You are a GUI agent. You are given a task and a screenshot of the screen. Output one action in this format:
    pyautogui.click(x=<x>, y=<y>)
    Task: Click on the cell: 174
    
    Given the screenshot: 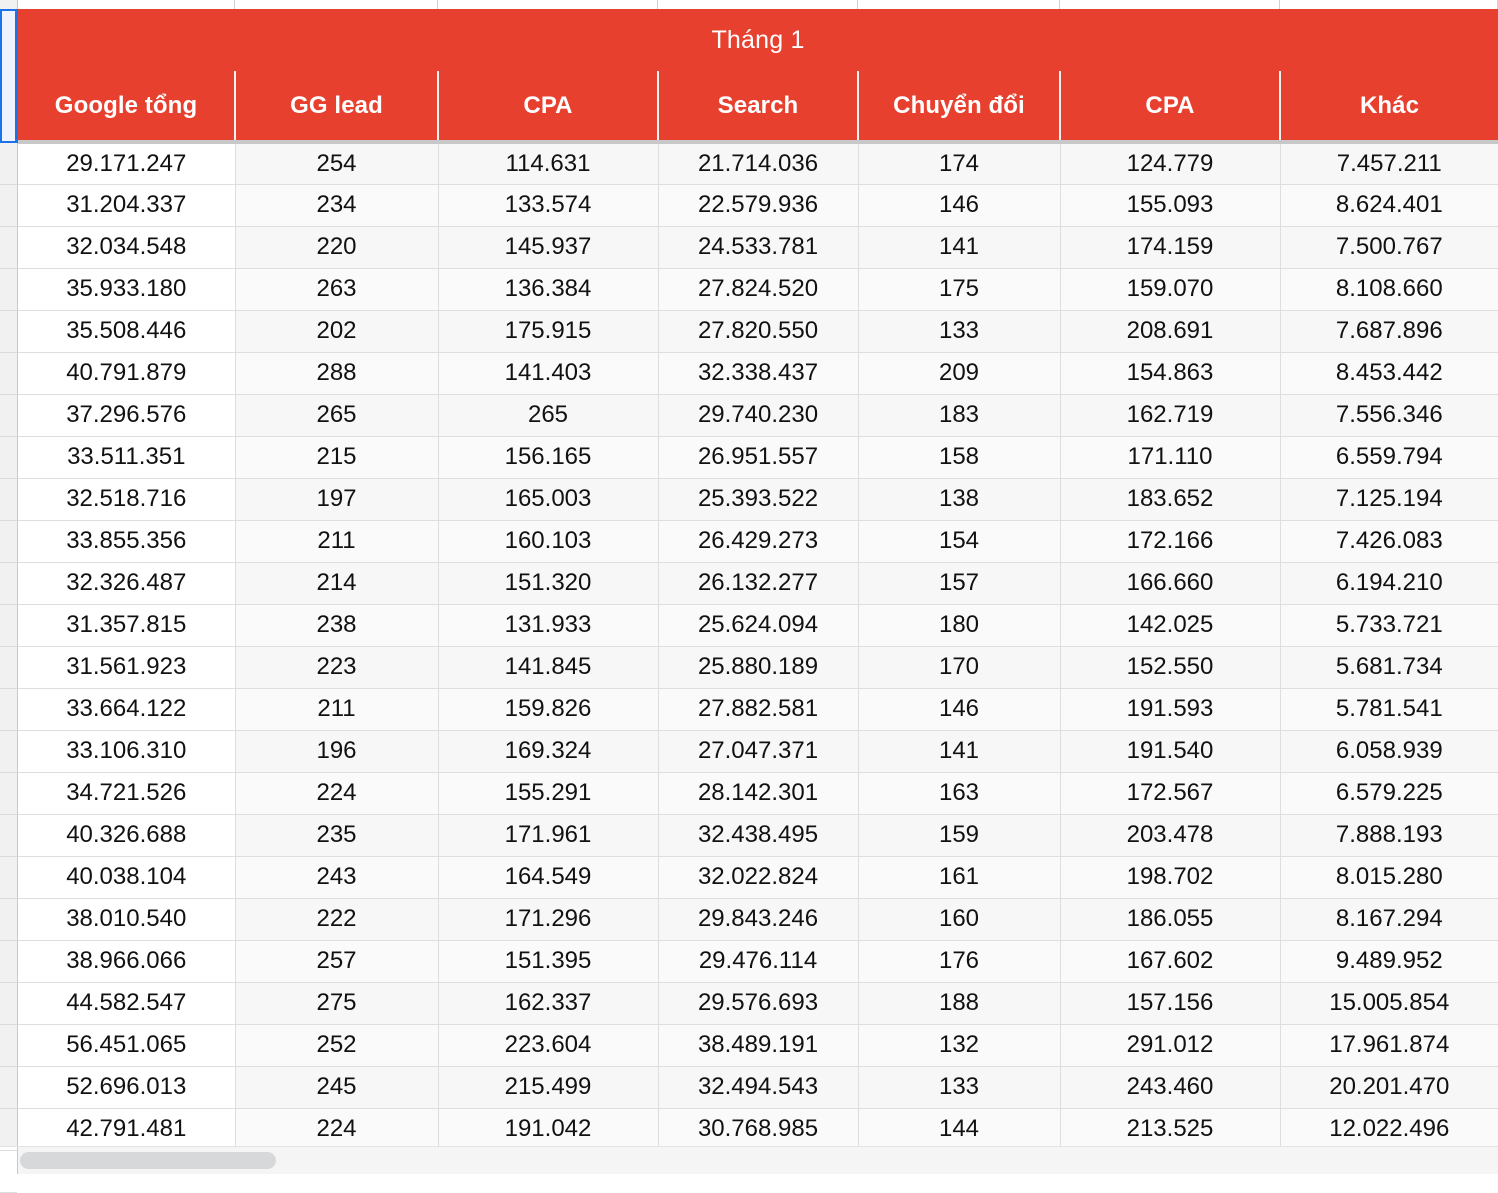 What is the action you would take?
    pyautogui.click(x=959, y=163)
    